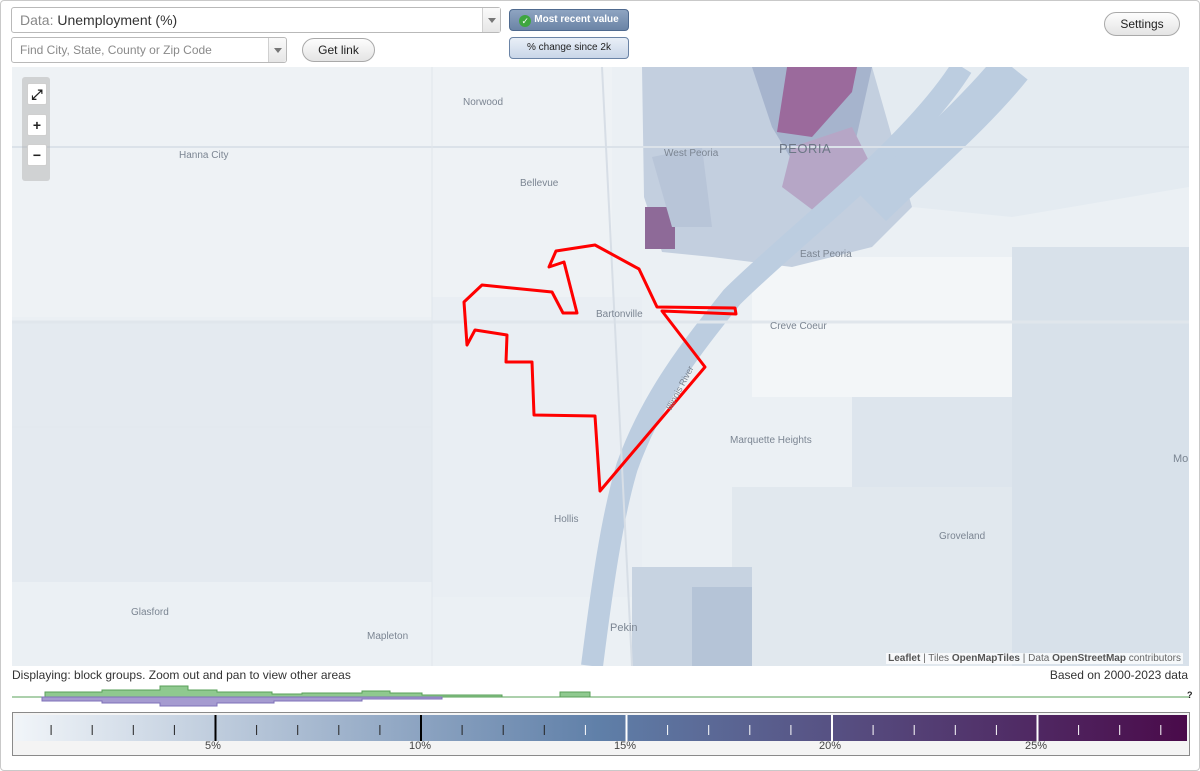  I want to click on place-label: East Peoria, so click(826, 254).